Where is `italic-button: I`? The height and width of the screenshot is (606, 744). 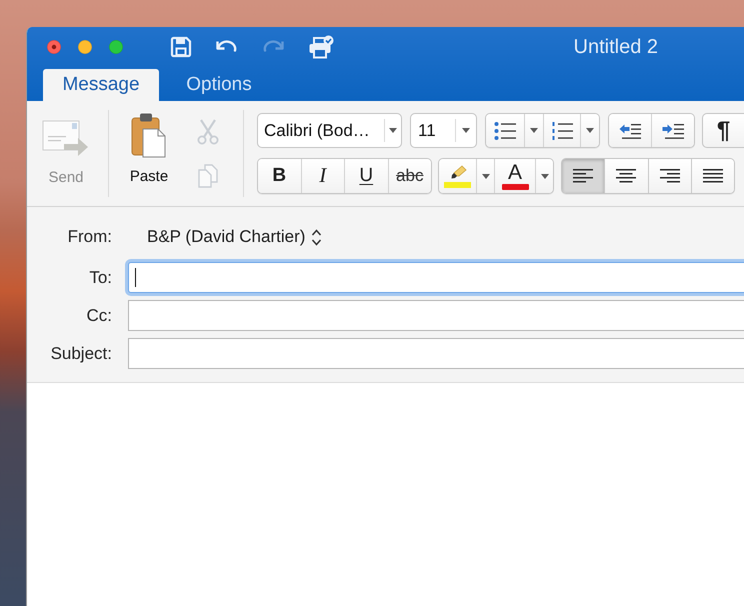 italic-button: I is located at coordinates (322, 176).